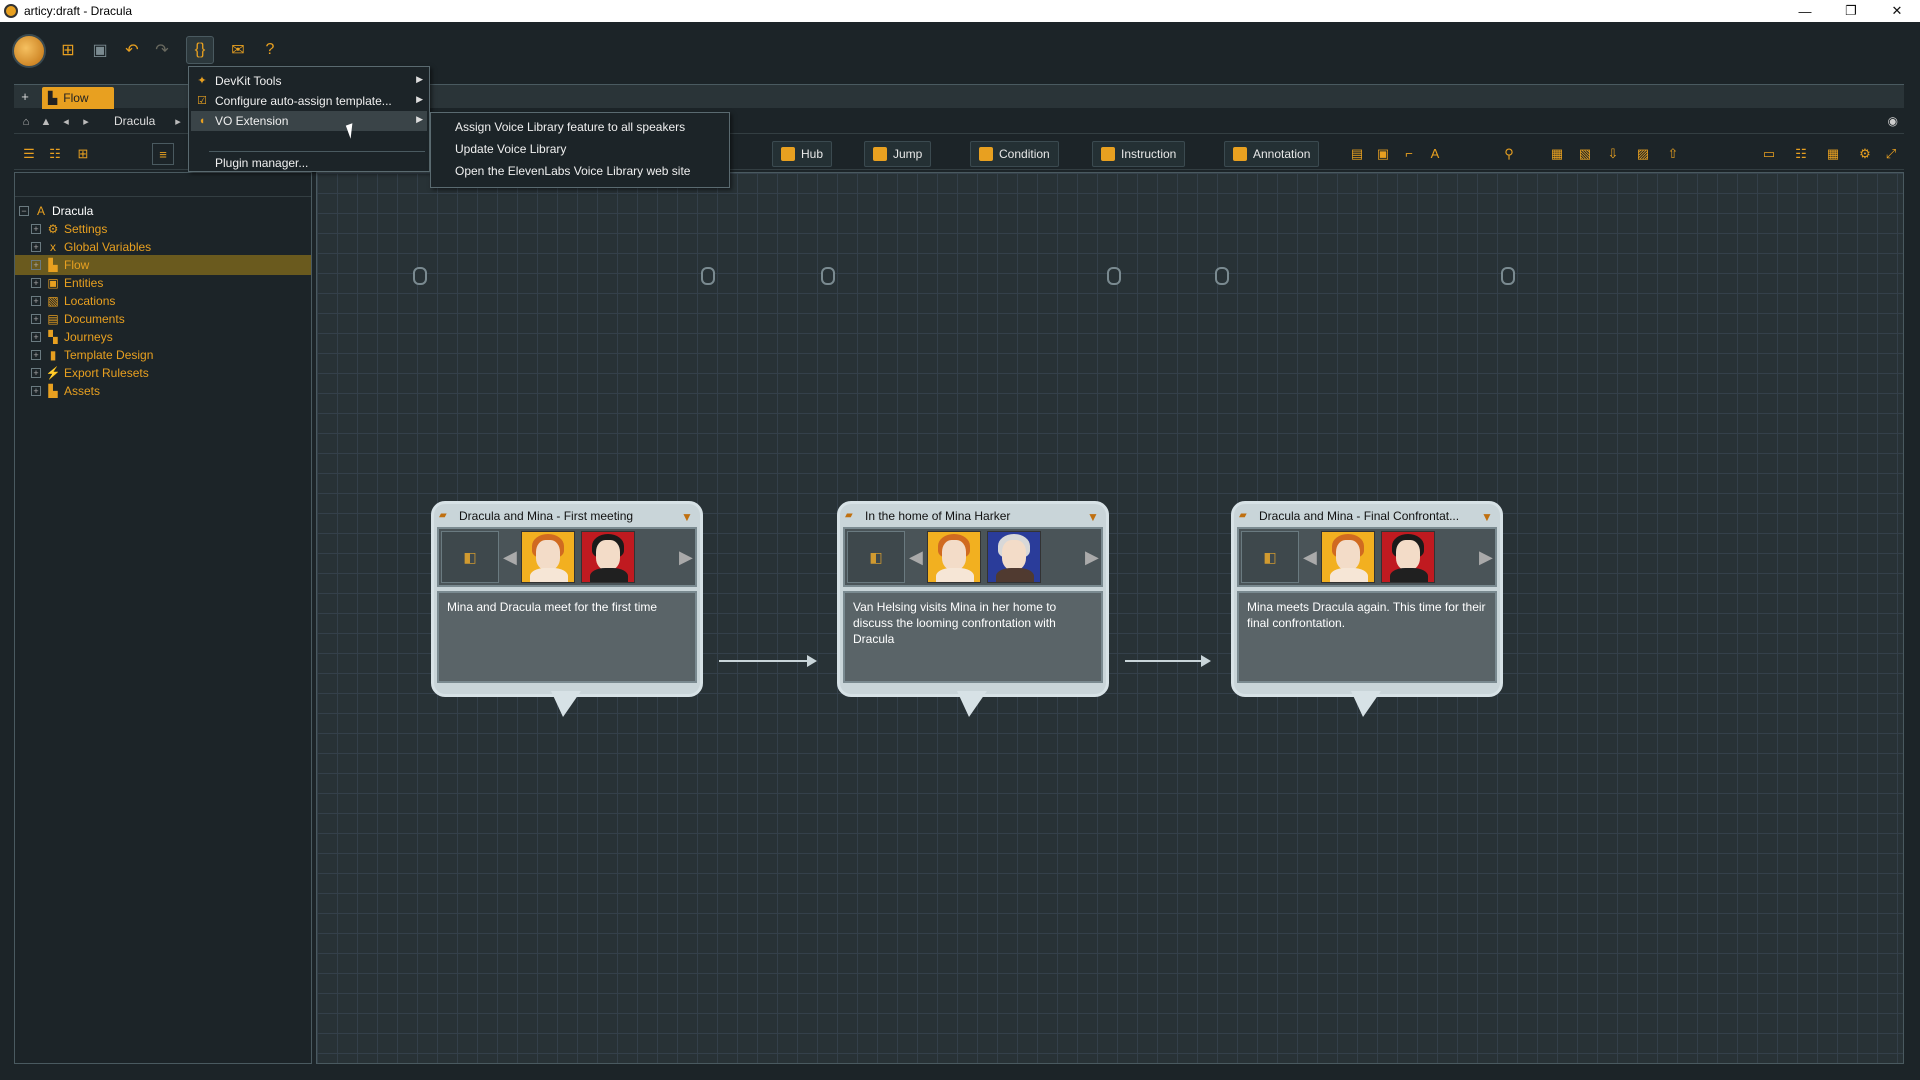 The width and height of the screenshot is (1920, 1080). I want to click on van-helsing-portrait, so click(1014, 557).